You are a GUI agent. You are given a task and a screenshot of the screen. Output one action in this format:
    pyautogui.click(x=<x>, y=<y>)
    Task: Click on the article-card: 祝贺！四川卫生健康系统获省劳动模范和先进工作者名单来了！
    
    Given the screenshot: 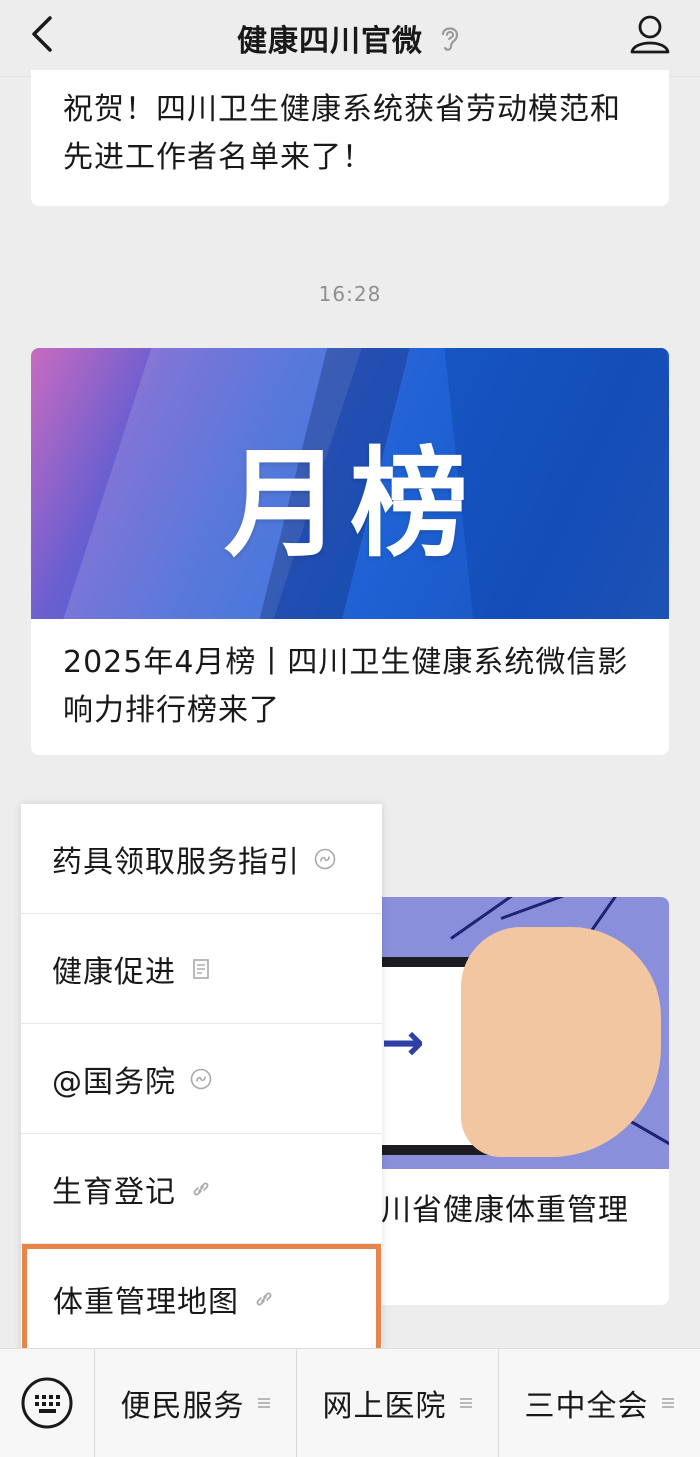 What is the action you would take?
    pyautogui.click(x=350, y=138)
    